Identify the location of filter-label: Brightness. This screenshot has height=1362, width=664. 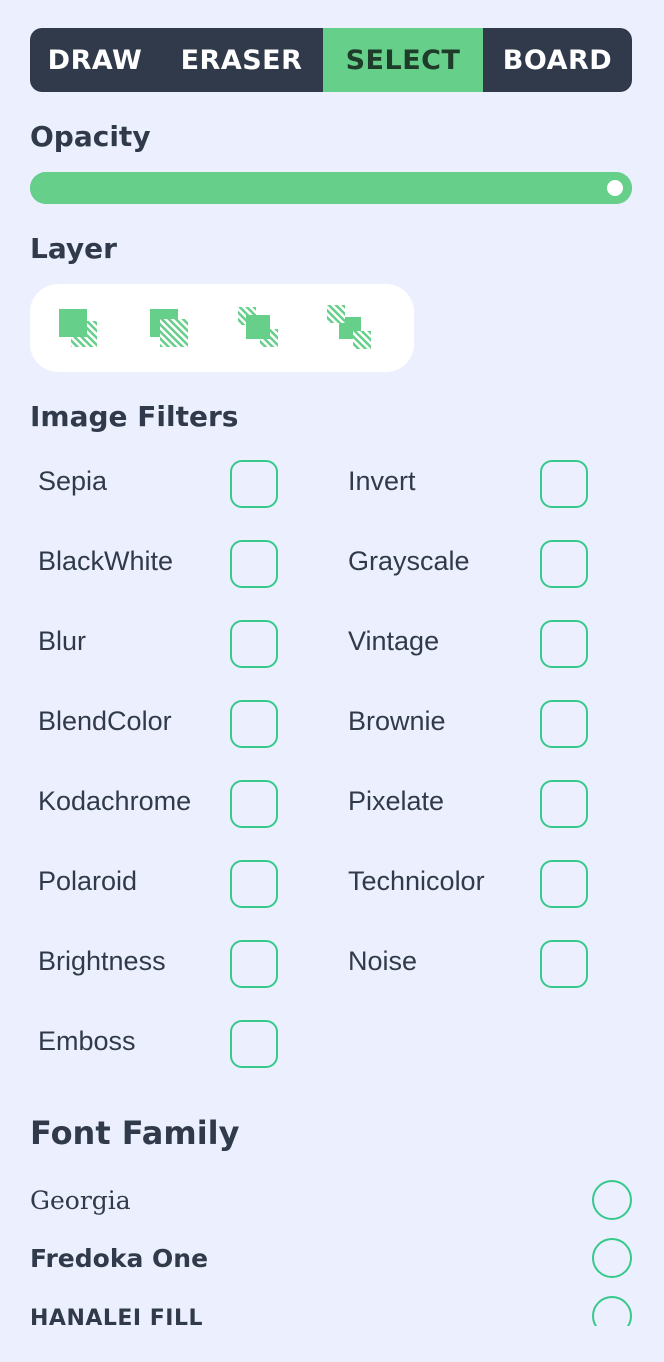
(102, 961).